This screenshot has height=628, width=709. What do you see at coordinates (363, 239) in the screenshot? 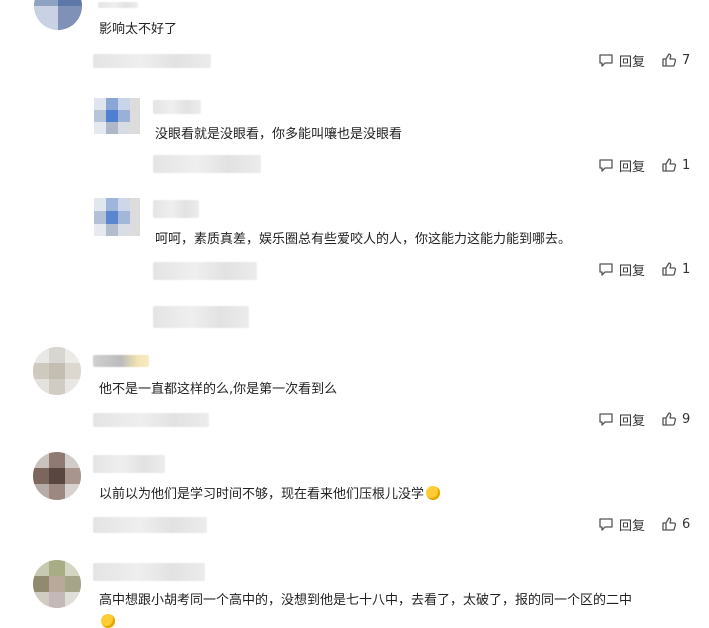
I see `comment-text: 呵呵，素质真差，娱乐圈总有些爱咬人的人，你这能力这能力能到哪去。` at bounding box center [363, 239].